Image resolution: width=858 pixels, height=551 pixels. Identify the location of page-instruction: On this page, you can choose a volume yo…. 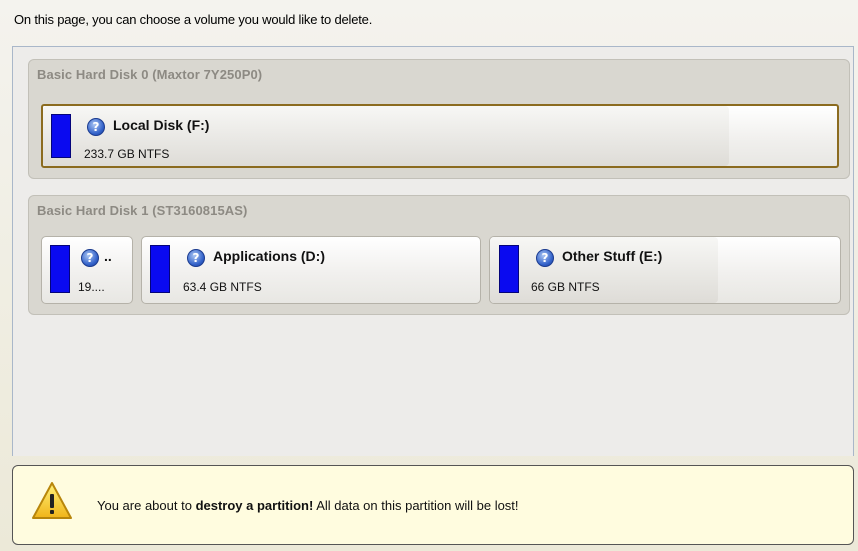
(193, 19).